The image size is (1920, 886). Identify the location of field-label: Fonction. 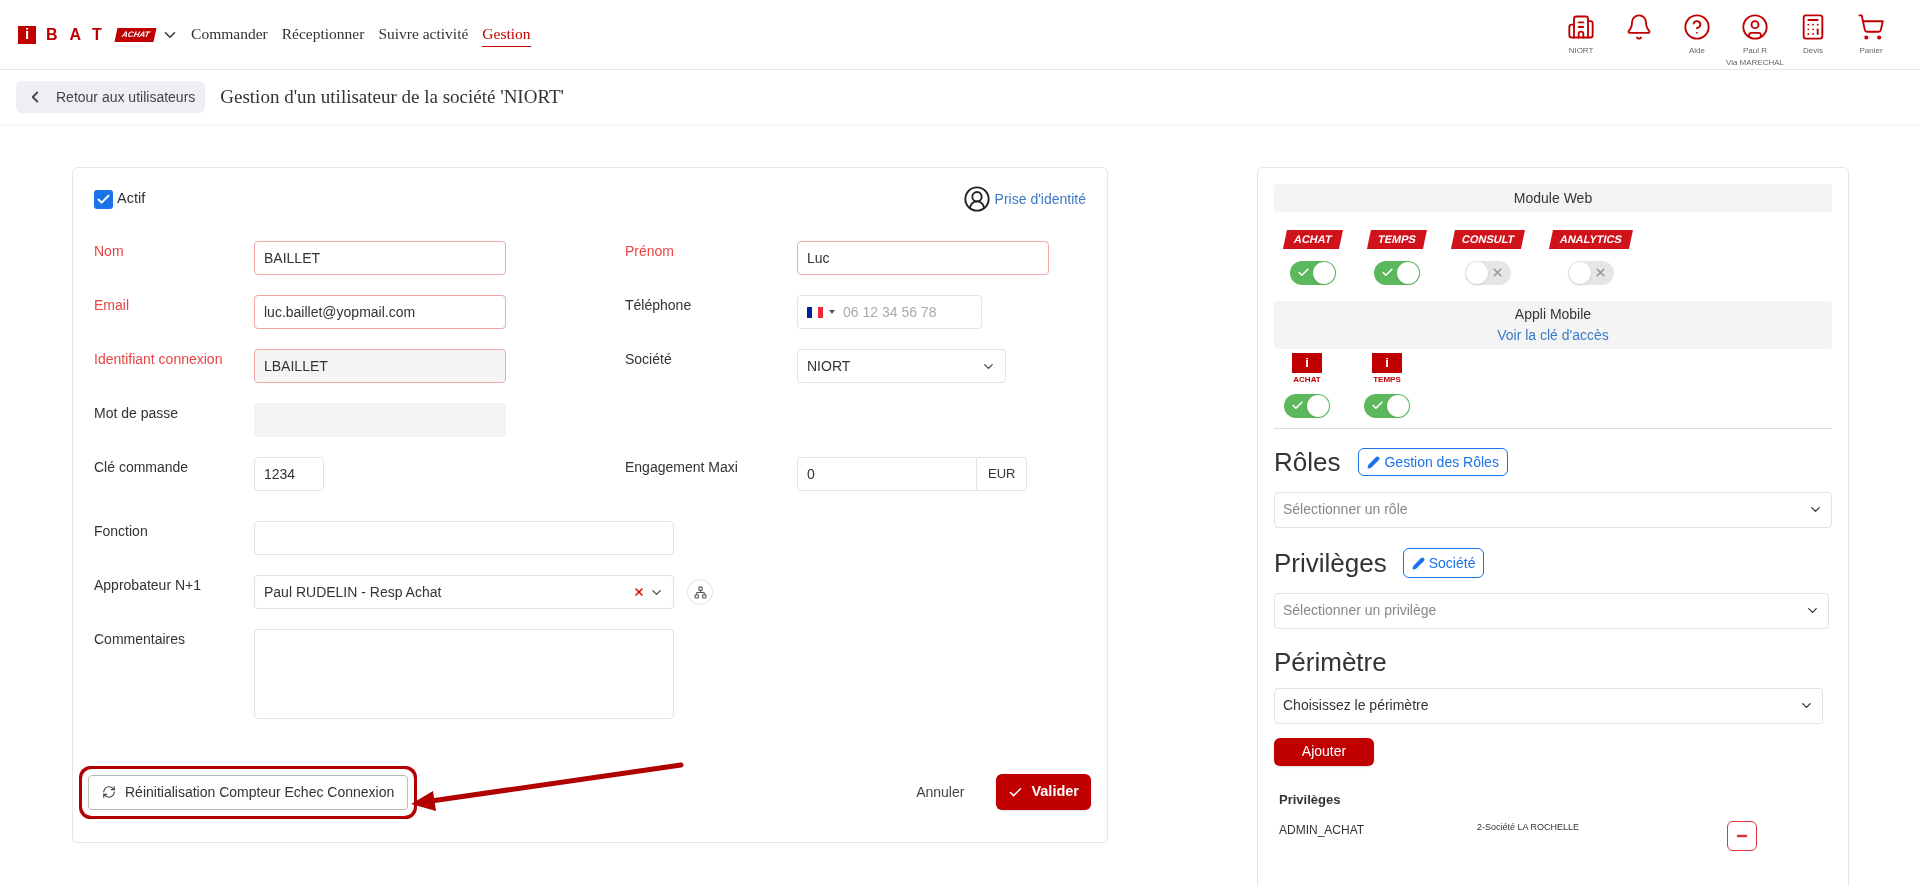
(121, 531).